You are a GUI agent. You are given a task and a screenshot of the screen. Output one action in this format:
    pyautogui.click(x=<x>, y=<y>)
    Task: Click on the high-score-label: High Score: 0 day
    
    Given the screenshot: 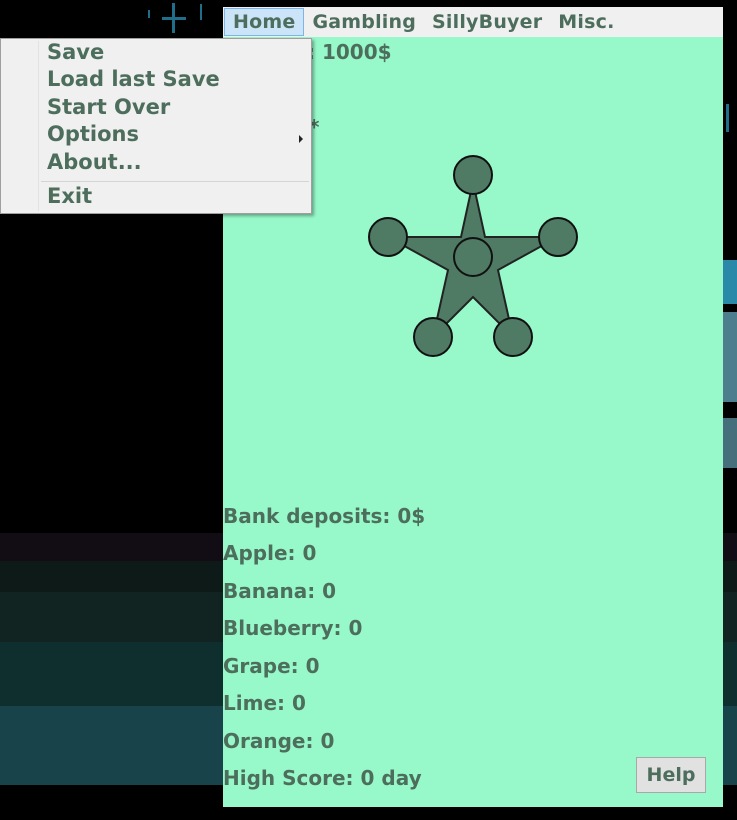 What is the action you would take?
    pyautogui.click(x=322, y=778)
    